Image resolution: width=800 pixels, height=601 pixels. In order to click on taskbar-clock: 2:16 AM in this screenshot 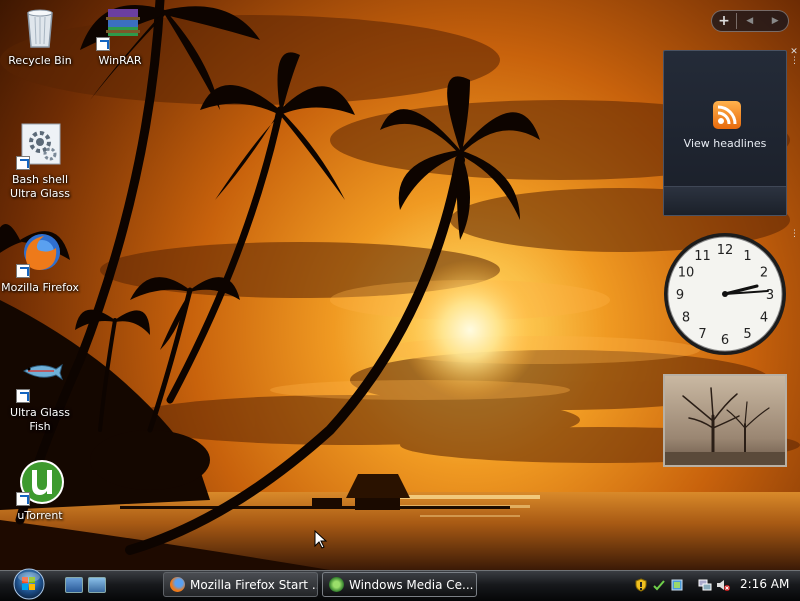, I will do `click(764, 584)`.